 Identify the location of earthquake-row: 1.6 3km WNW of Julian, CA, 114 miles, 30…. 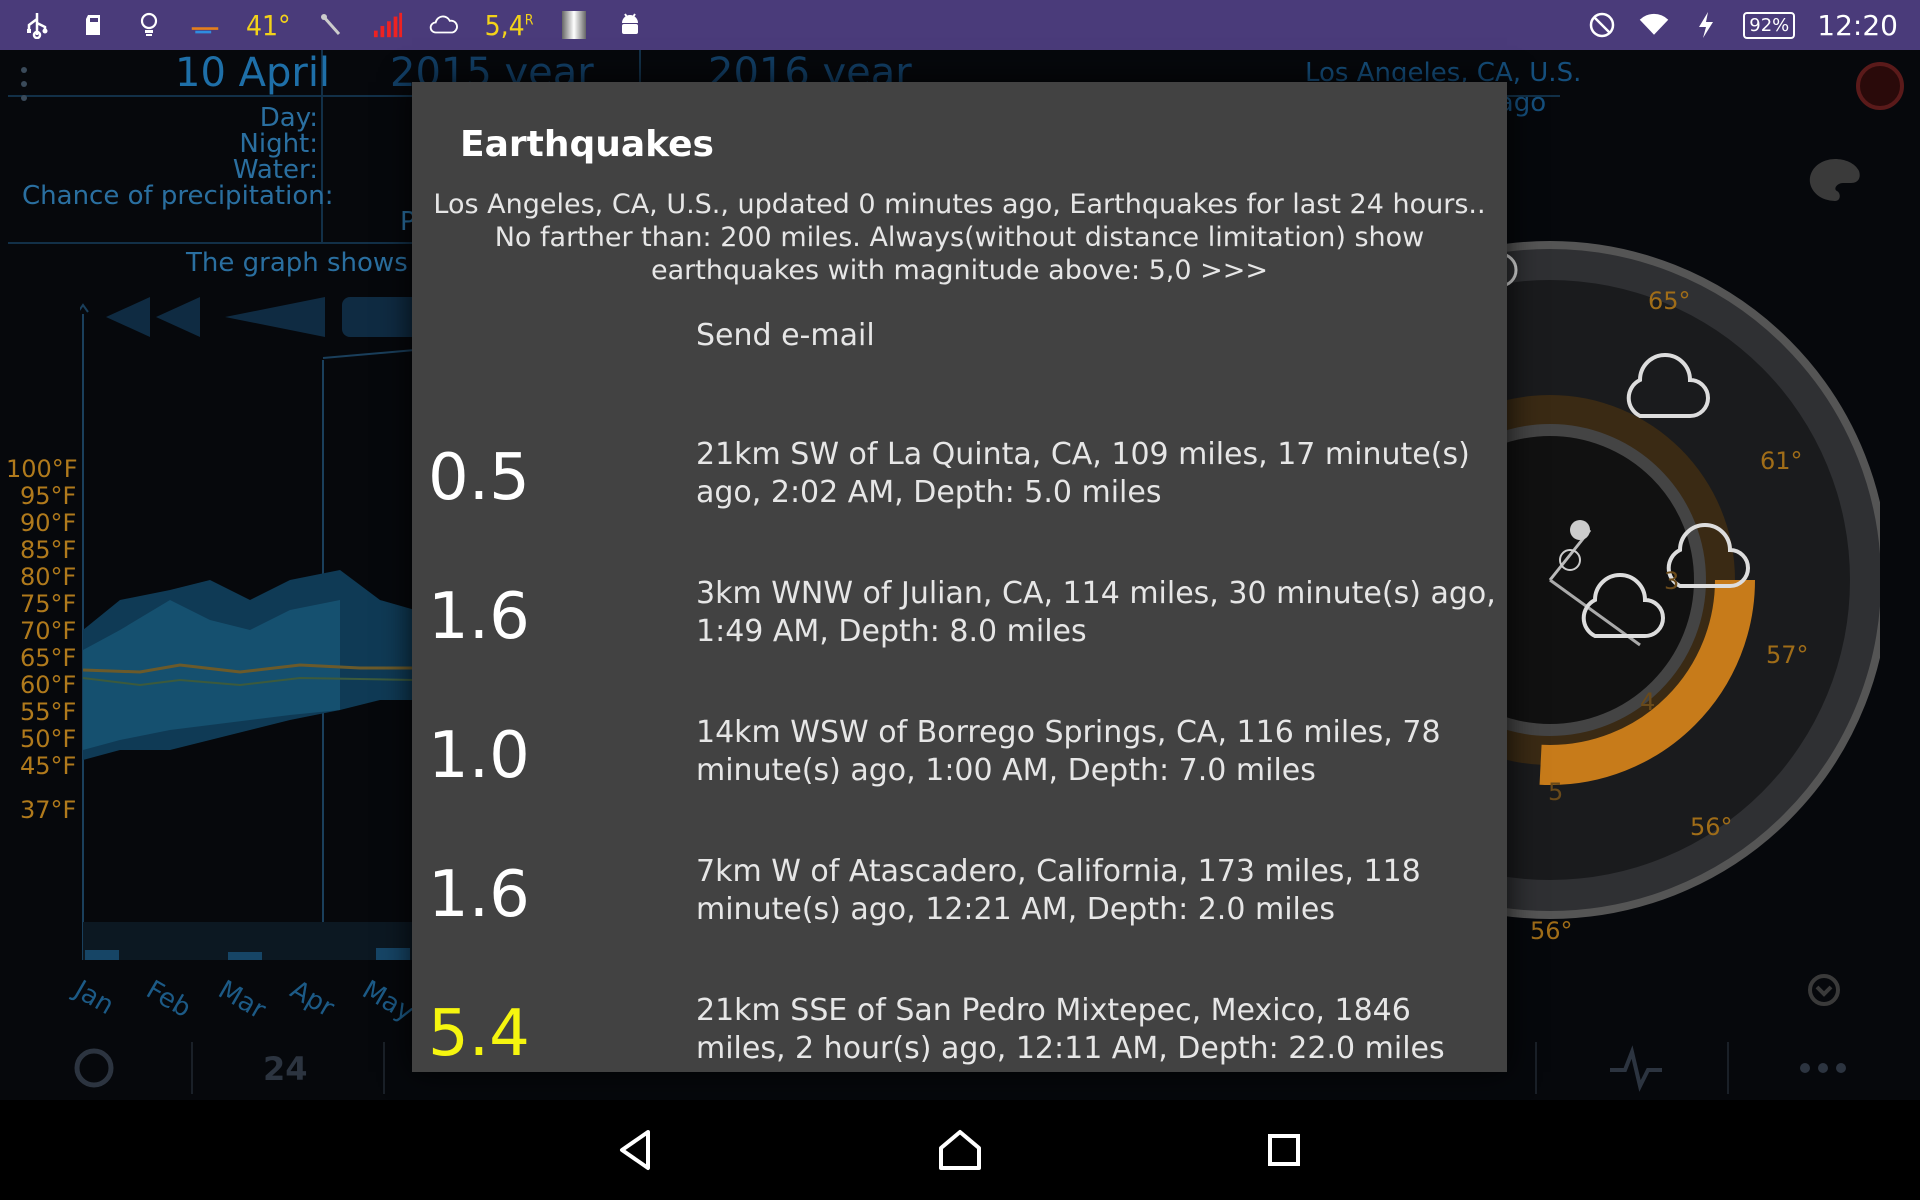
(959, 641).